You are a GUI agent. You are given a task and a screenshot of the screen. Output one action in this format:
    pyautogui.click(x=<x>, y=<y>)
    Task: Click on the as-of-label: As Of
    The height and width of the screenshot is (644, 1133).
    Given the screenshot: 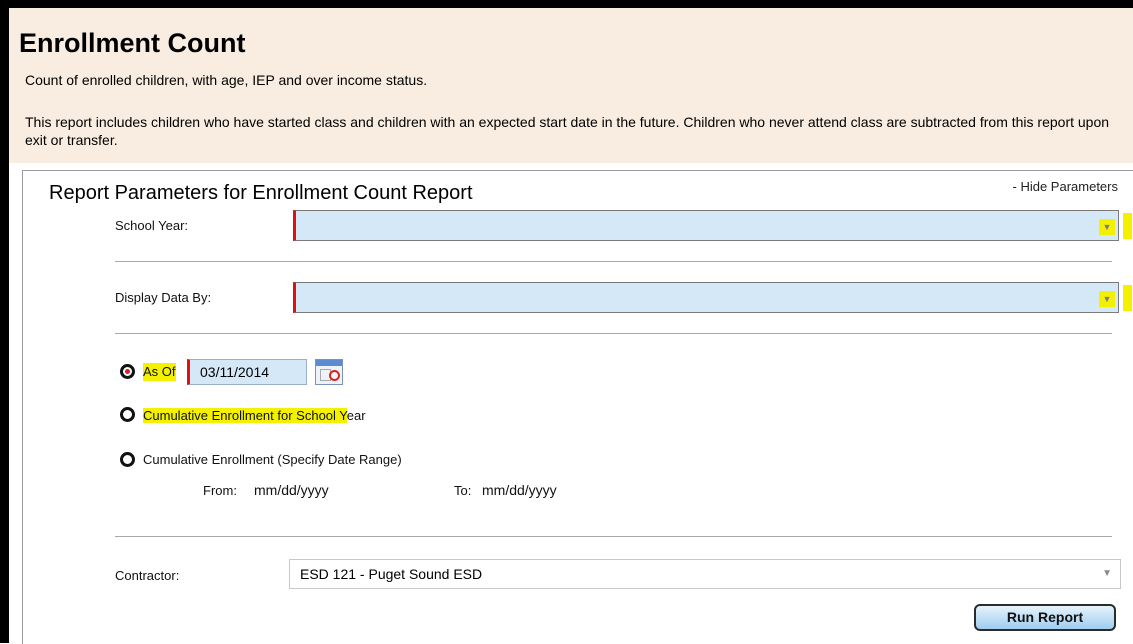 What is the action you would take?
    pyautogui.click(x=159, y=372)
    